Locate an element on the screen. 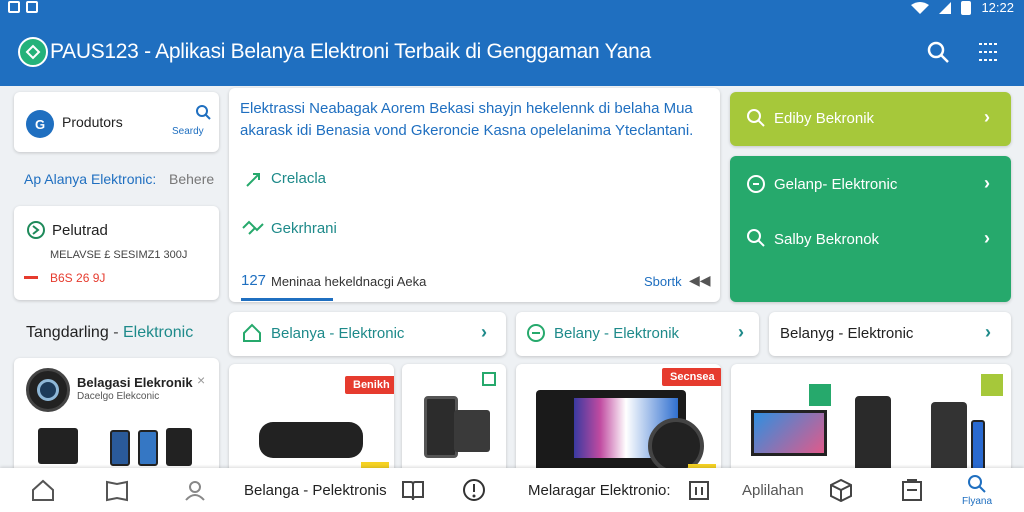  section-more-link: Behere is located at coordinates (191, 179).